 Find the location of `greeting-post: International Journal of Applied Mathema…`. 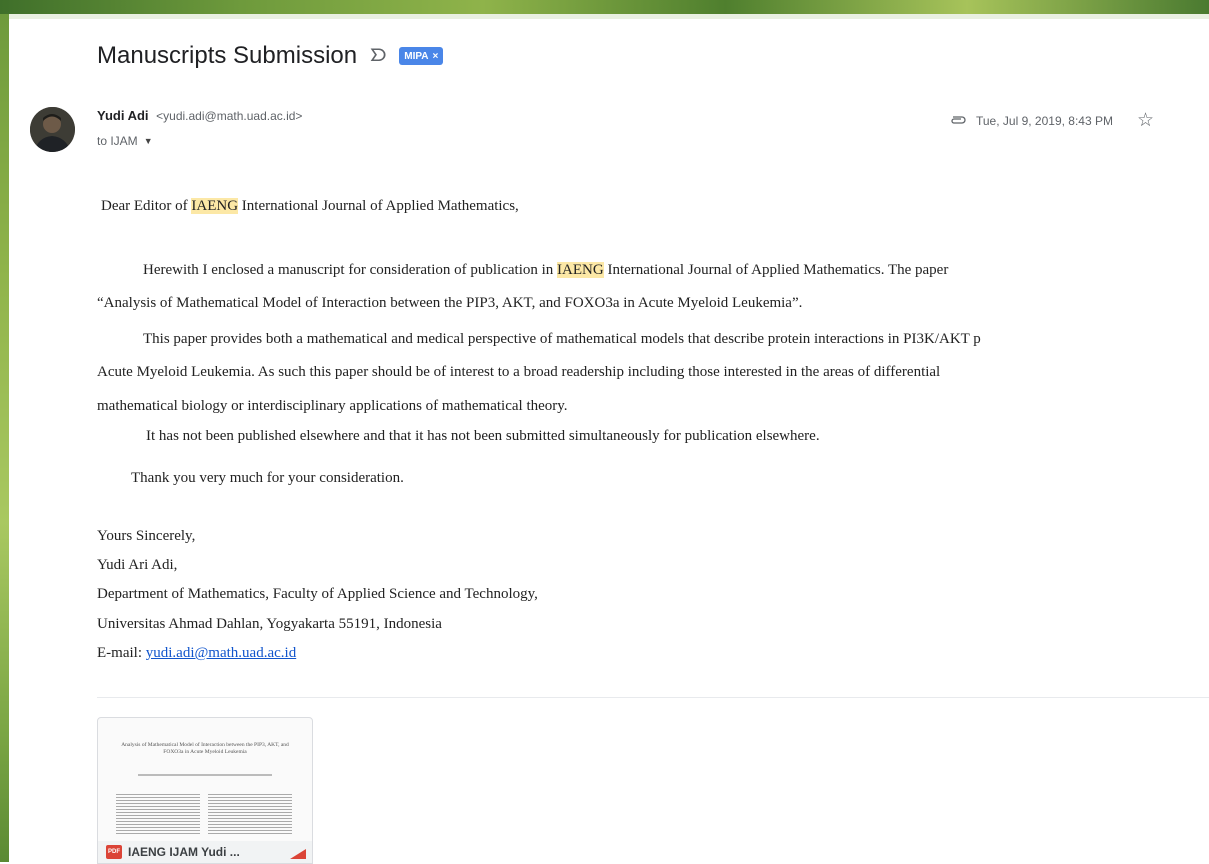

greeting-post: International Journal of Applied Mathema… is located at coordinates (378, 206).